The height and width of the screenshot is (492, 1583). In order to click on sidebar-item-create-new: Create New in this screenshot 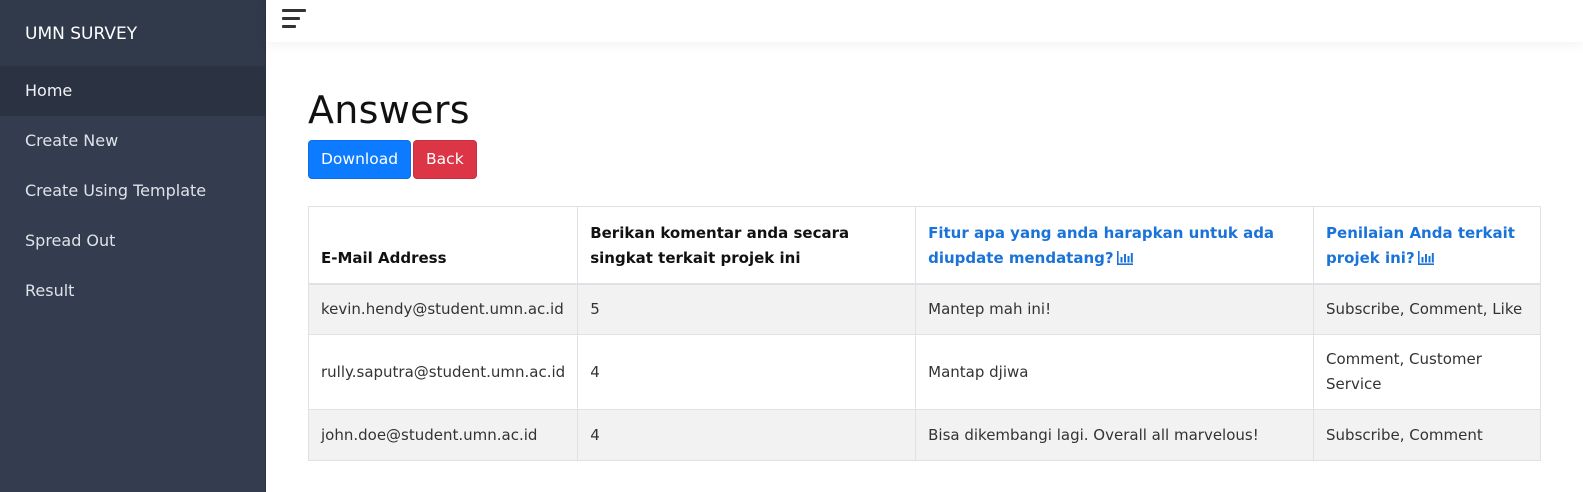, I will do `click(132, 141)`.